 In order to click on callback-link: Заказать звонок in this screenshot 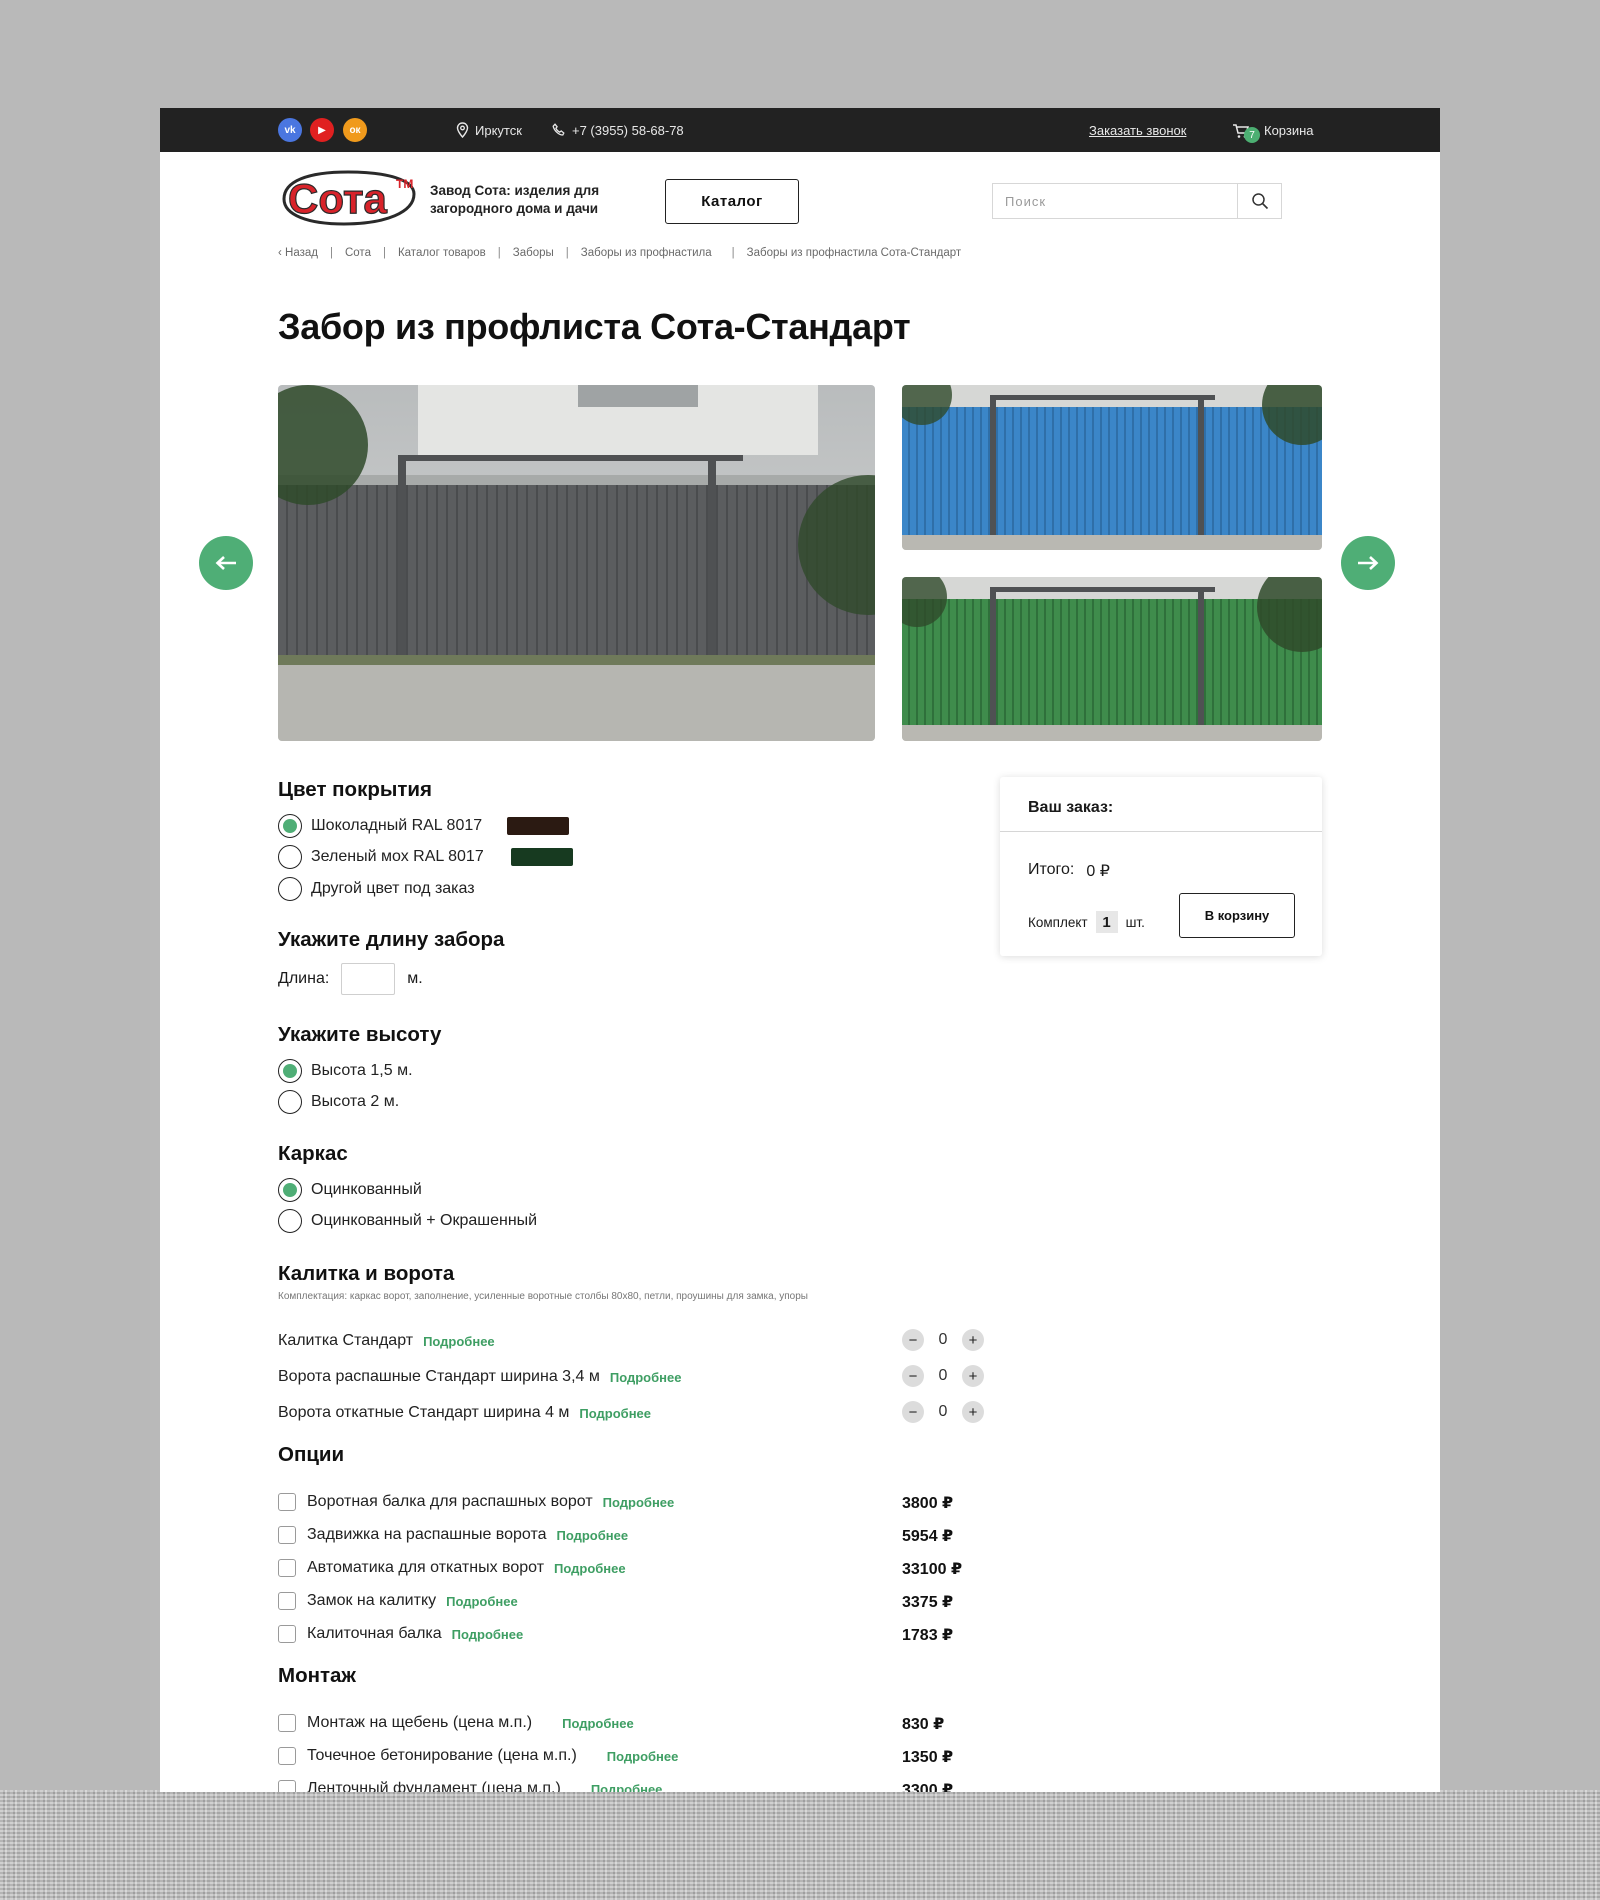, I will do `click(1137, 130)`.